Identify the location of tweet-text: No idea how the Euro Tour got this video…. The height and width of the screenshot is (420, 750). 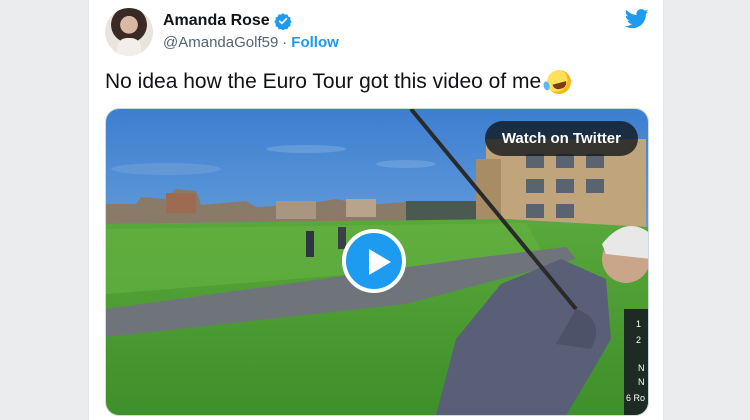
(339, 82).